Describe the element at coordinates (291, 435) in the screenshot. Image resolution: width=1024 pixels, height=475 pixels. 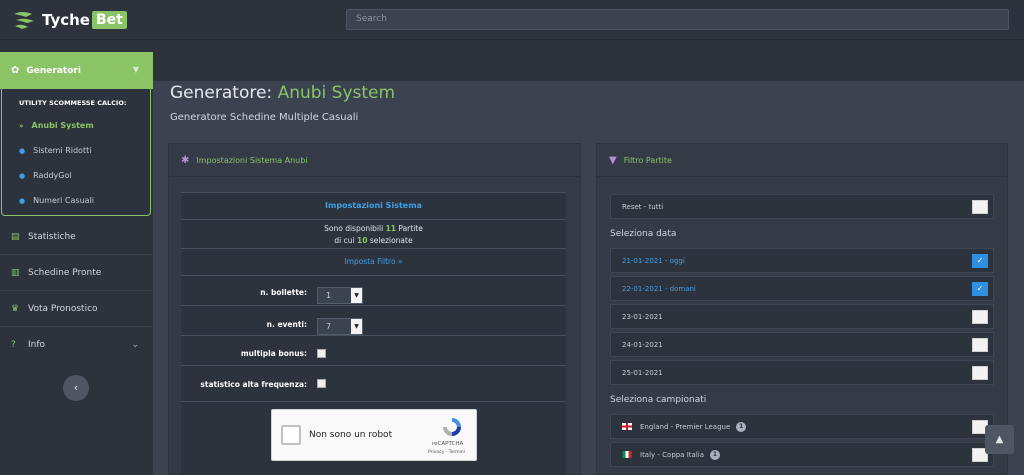
I see `captcha-checkbox` at that location.